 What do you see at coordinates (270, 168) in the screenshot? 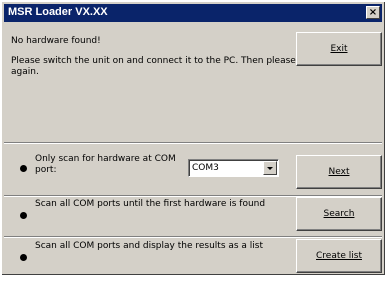
I see `chevron-down-icon` at bounding box center [270, 168].